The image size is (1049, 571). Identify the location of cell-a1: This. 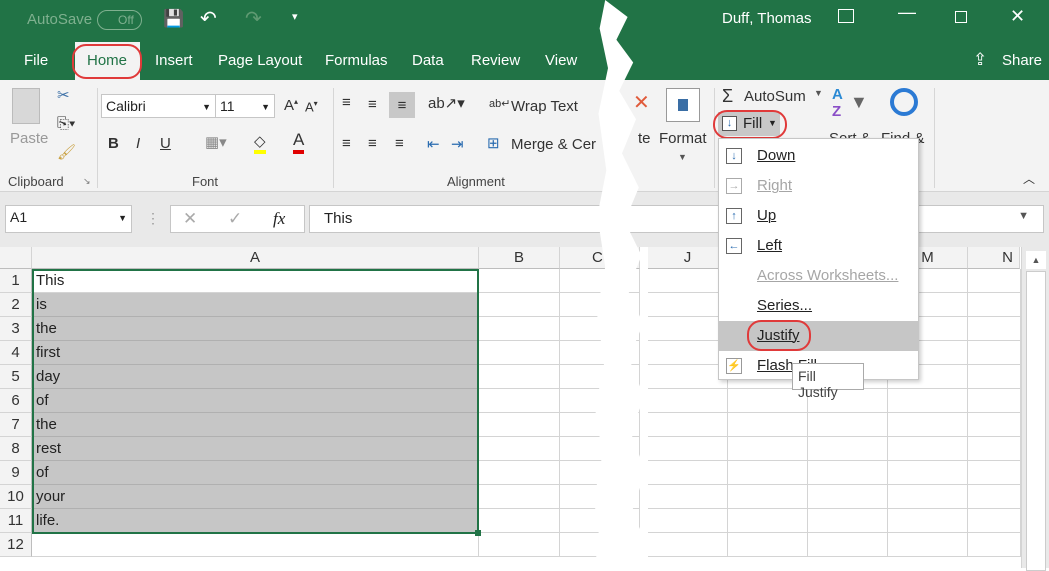
(255, 281).